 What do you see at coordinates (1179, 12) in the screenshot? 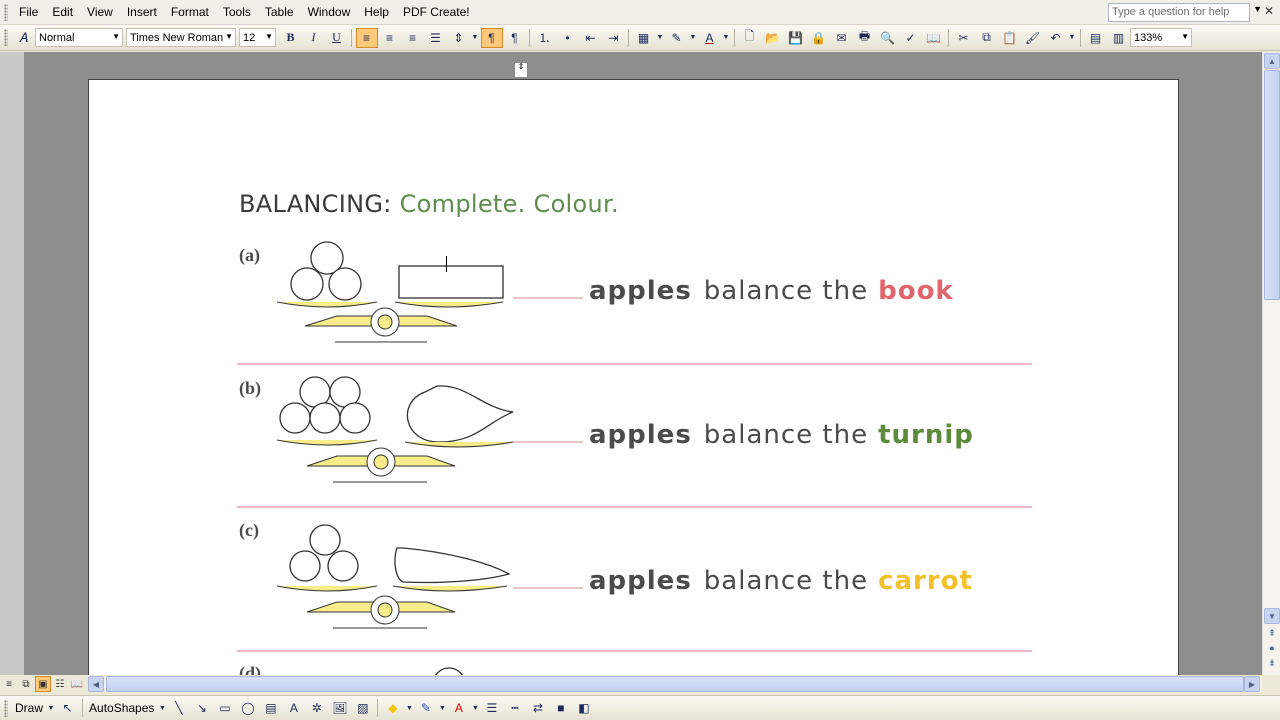
I see `help-search-input: Type a question for help` at bounding box center [1179, 12].